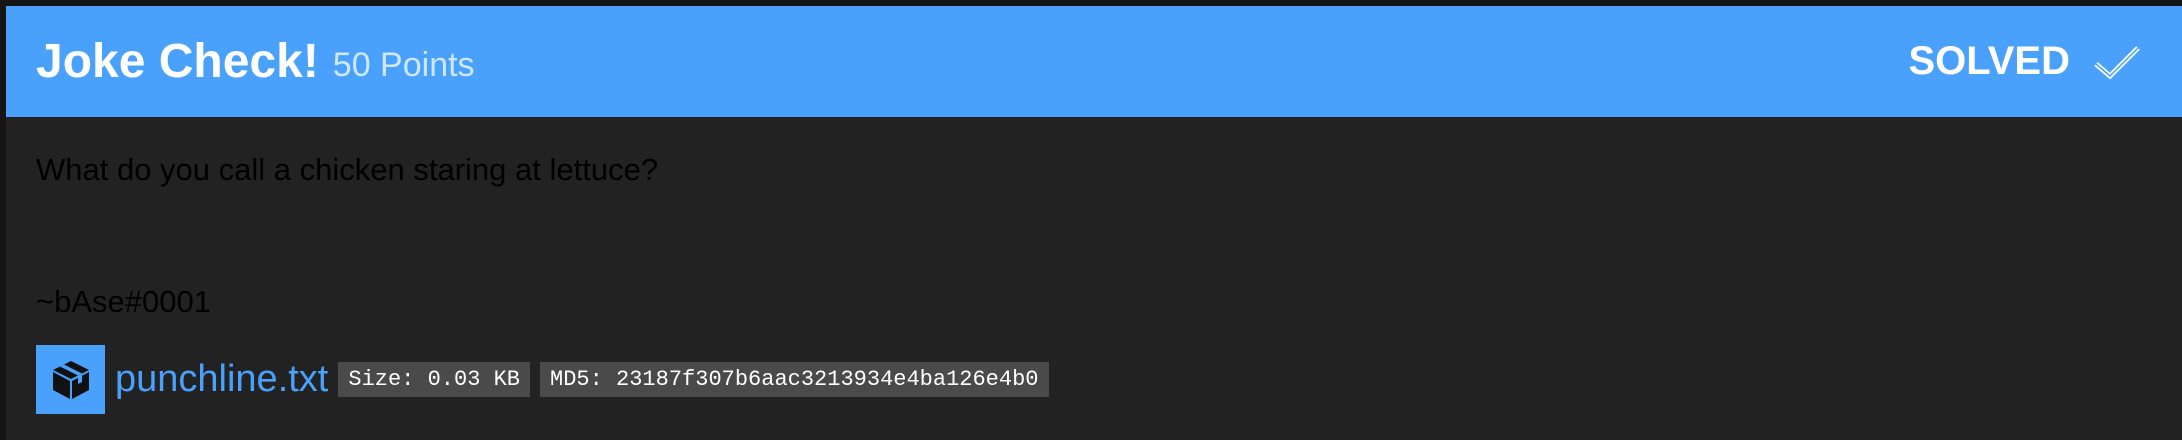  Describe the element at coordinates (2117, 62) in the screenshot. I see `checkmark-icon` at that location.